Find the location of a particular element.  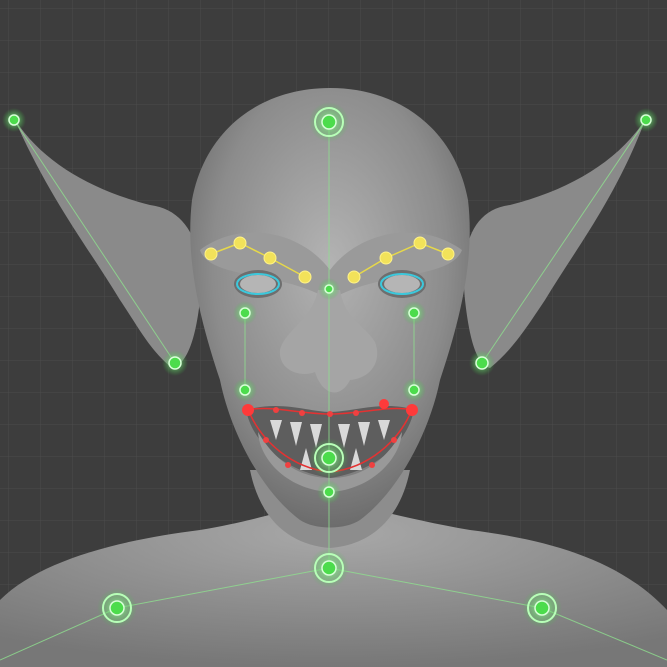

right-cheek-control is located at coordinates (414, 313).